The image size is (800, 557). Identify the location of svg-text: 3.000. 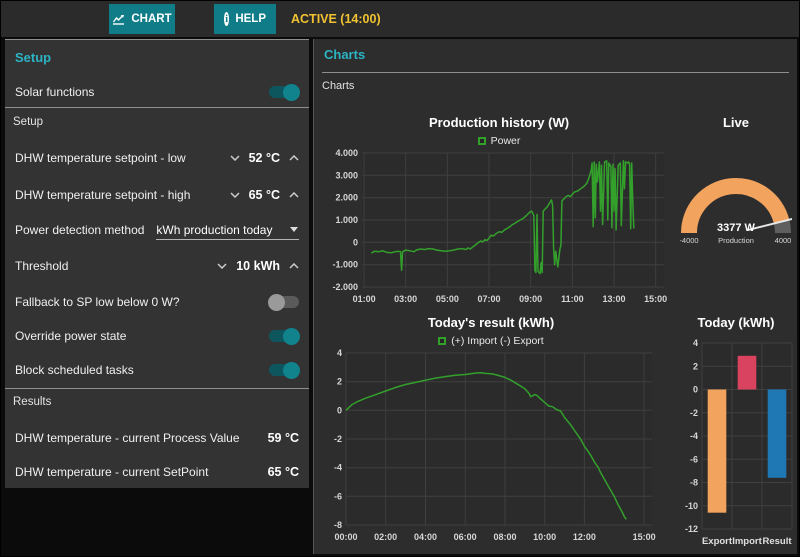
(346, 175).